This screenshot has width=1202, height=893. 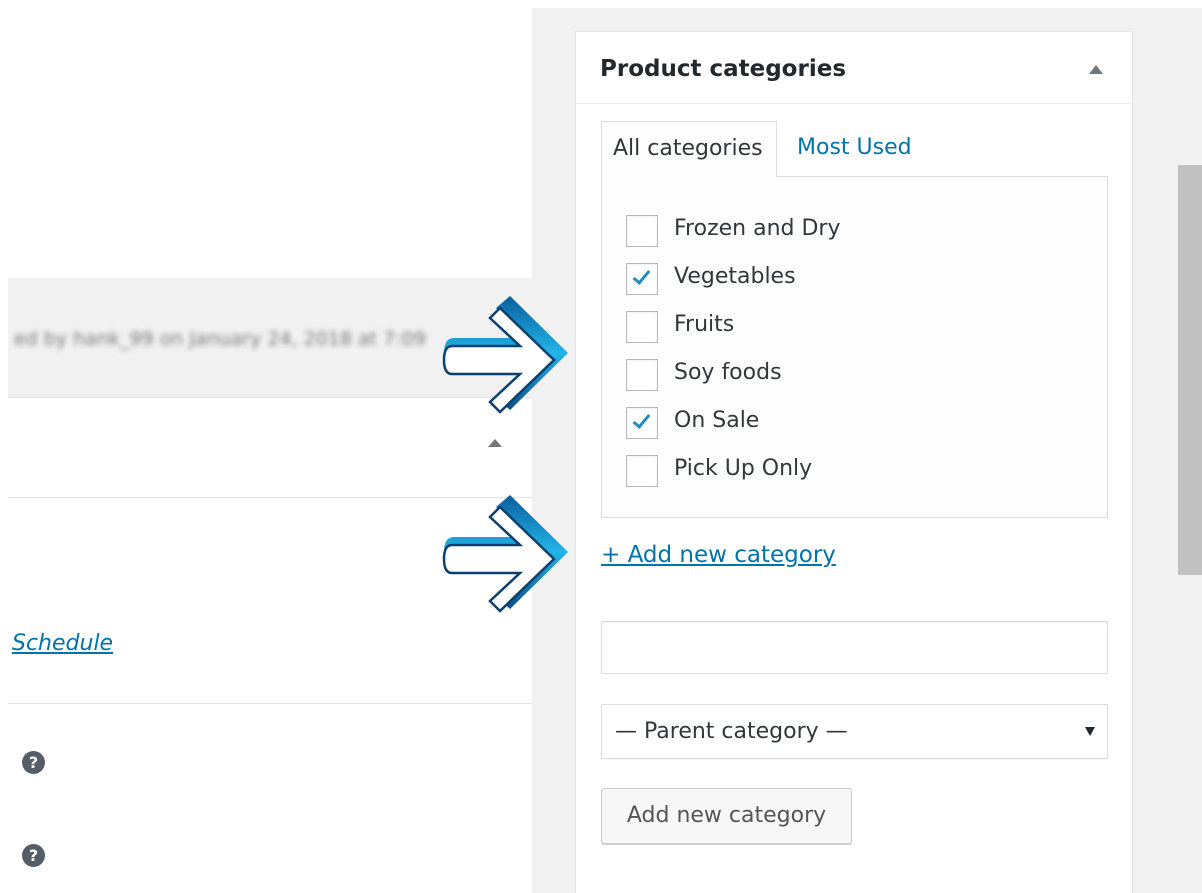 I want to click on tab-all-categories: All categories, so click(x=689, y=149).